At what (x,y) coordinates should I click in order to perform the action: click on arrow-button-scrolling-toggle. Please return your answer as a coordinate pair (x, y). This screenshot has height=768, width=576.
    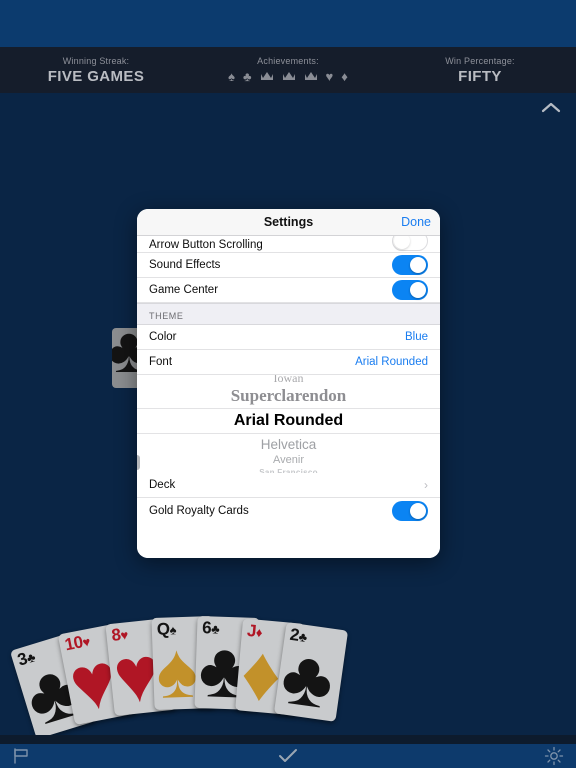
    Looking at the image, I should click on (410, 243).